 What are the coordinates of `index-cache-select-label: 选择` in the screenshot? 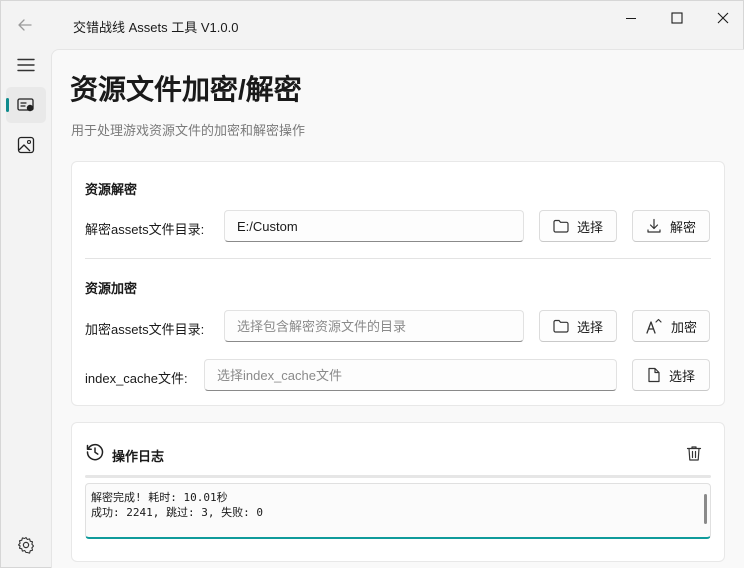 It's located at (681, 376).